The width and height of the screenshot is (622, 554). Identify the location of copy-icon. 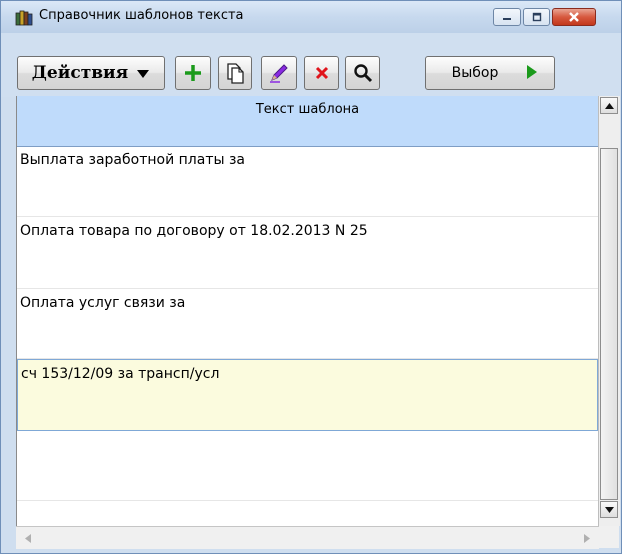
(235, 73).